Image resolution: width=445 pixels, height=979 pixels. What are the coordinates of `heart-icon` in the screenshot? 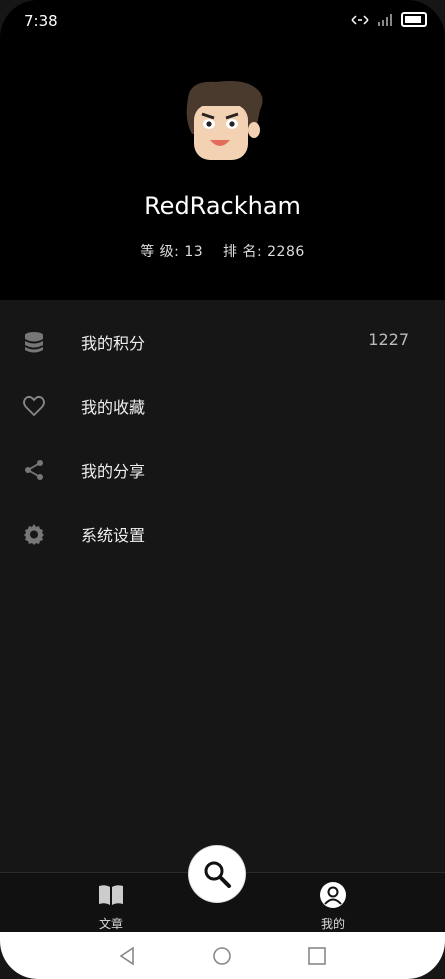 It's located at (34, 406).